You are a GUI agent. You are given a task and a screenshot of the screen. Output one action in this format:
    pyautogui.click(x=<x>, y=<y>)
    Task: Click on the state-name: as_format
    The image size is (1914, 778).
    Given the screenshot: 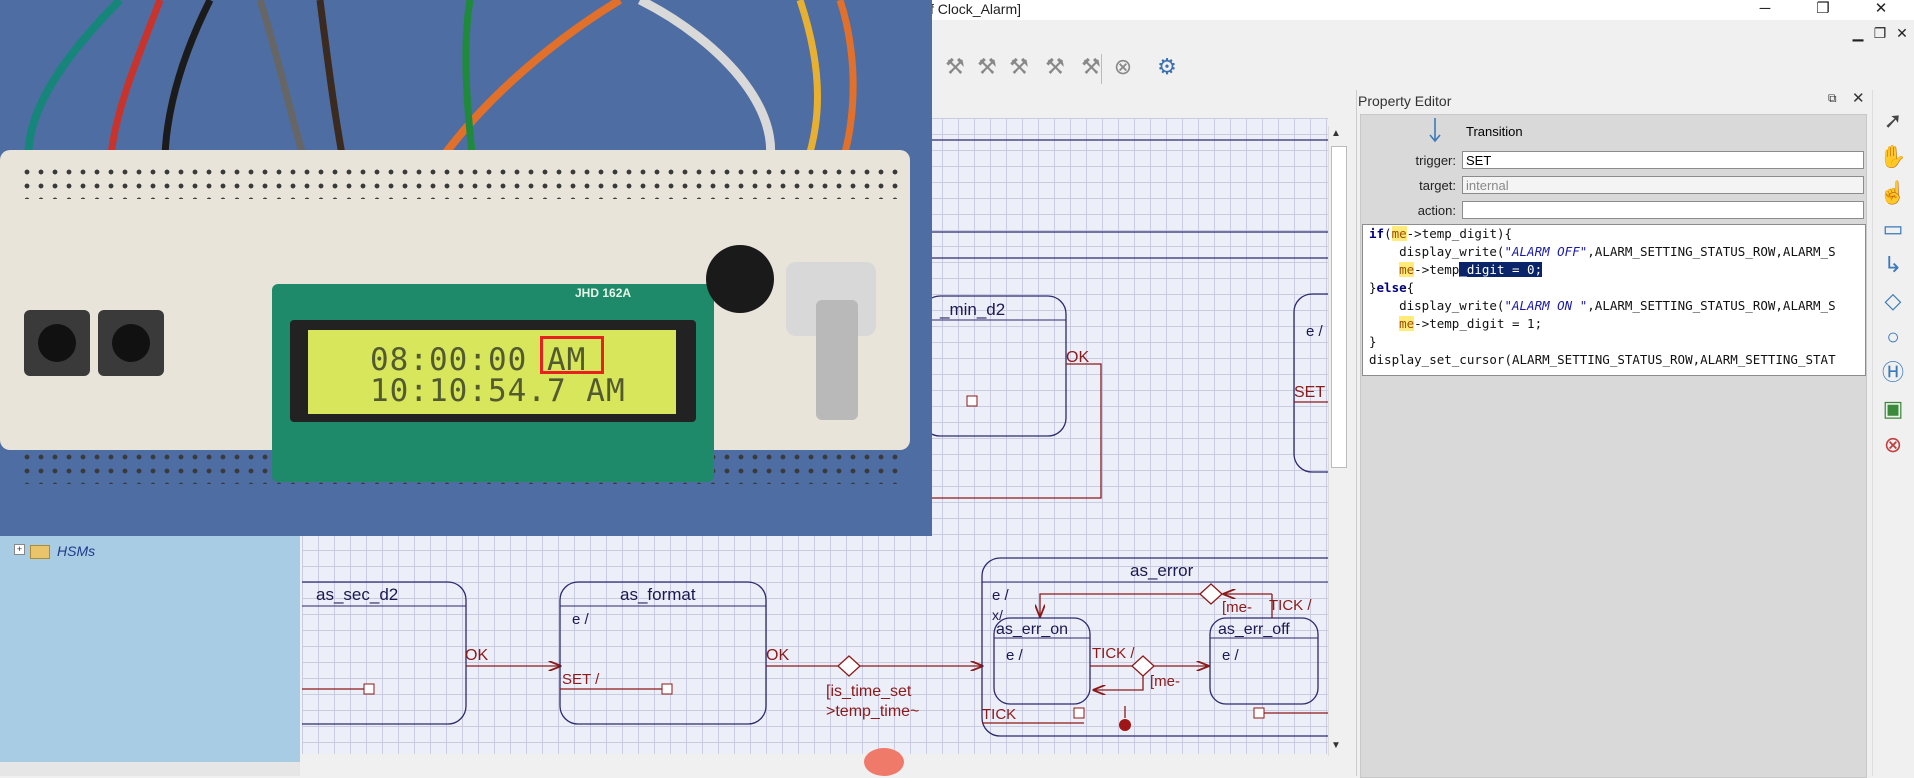 What is the action you would take?
    pyautogui.click(x=658, y=594)
    